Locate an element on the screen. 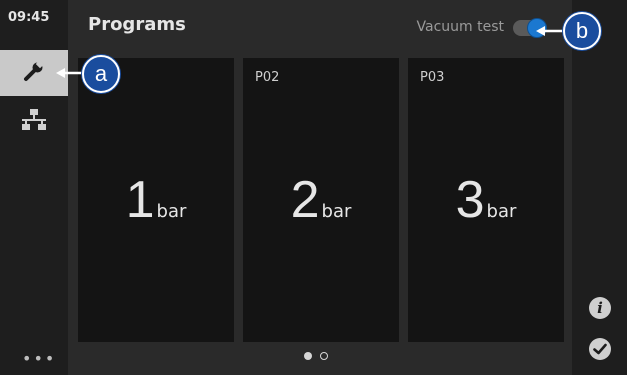 The image size is (627, 375). program-label: P02 is located at coordinates (267, 77).